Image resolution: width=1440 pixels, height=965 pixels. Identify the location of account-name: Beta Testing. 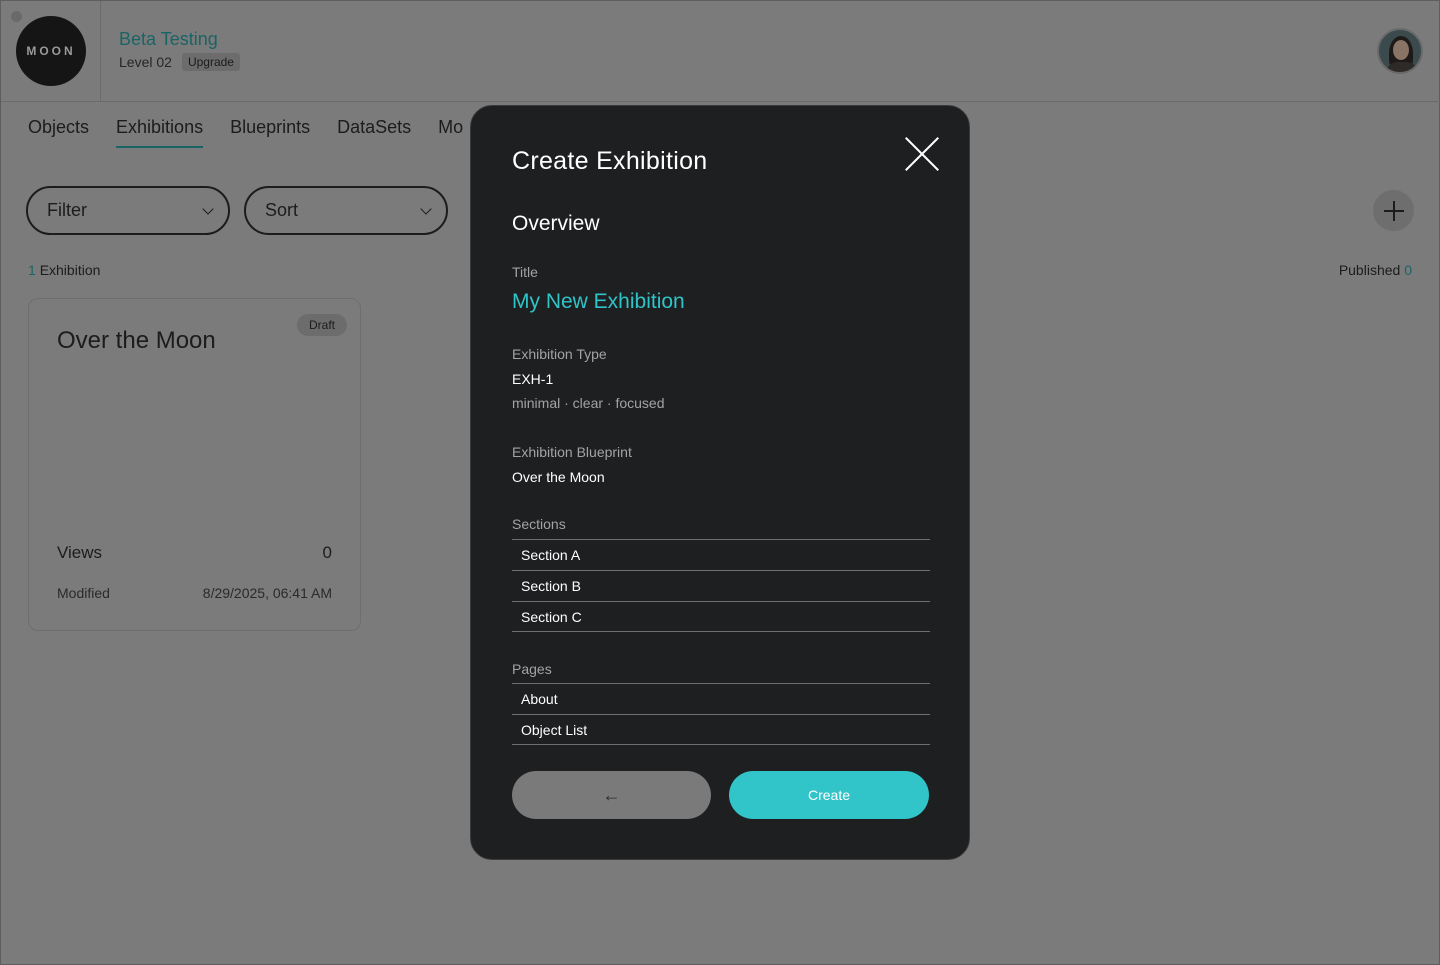
(168, 39).